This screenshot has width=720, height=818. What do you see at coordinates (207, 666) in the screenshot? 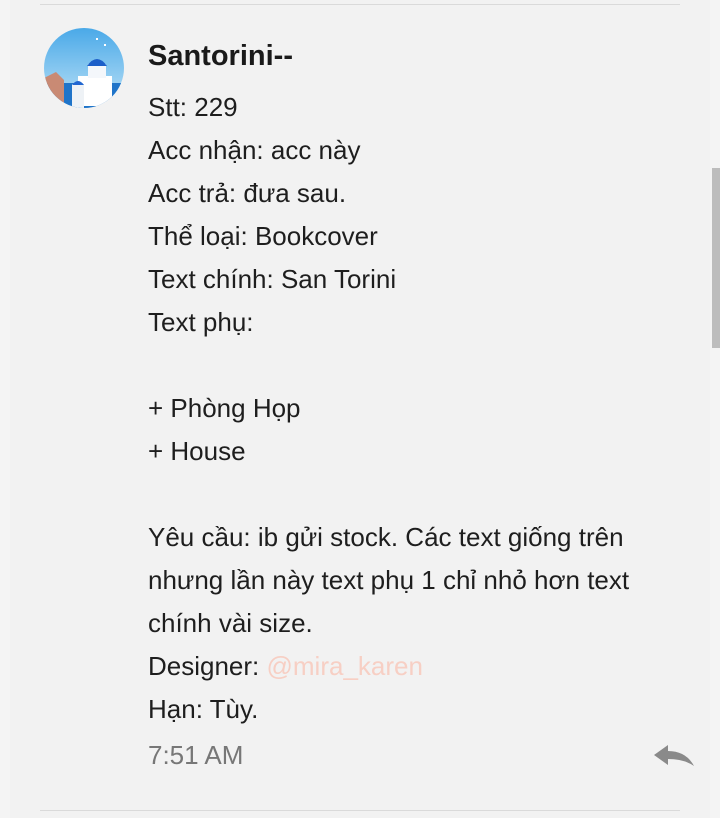
I see `designer-label: Designer:` at bounding box center [207, 666].